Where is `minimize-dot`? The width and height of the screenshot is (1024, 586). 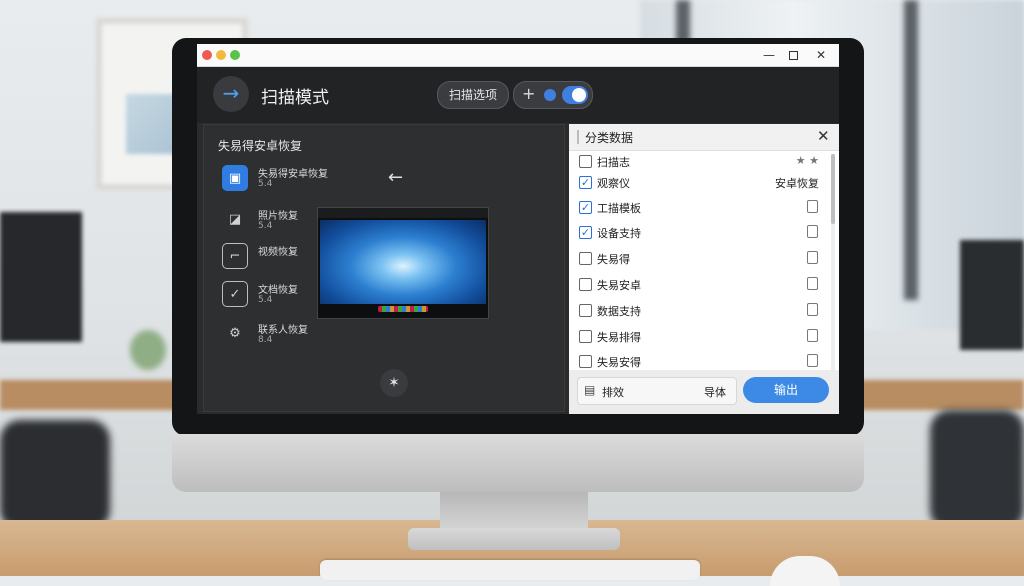 minimize-dot is located at coordinates (221, 55).